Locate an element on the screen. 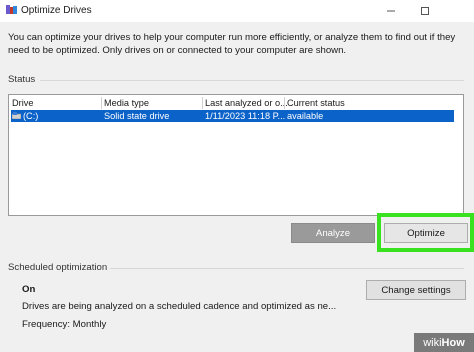  title-bar: Optimize Drives is located at coordinates (237, 11).